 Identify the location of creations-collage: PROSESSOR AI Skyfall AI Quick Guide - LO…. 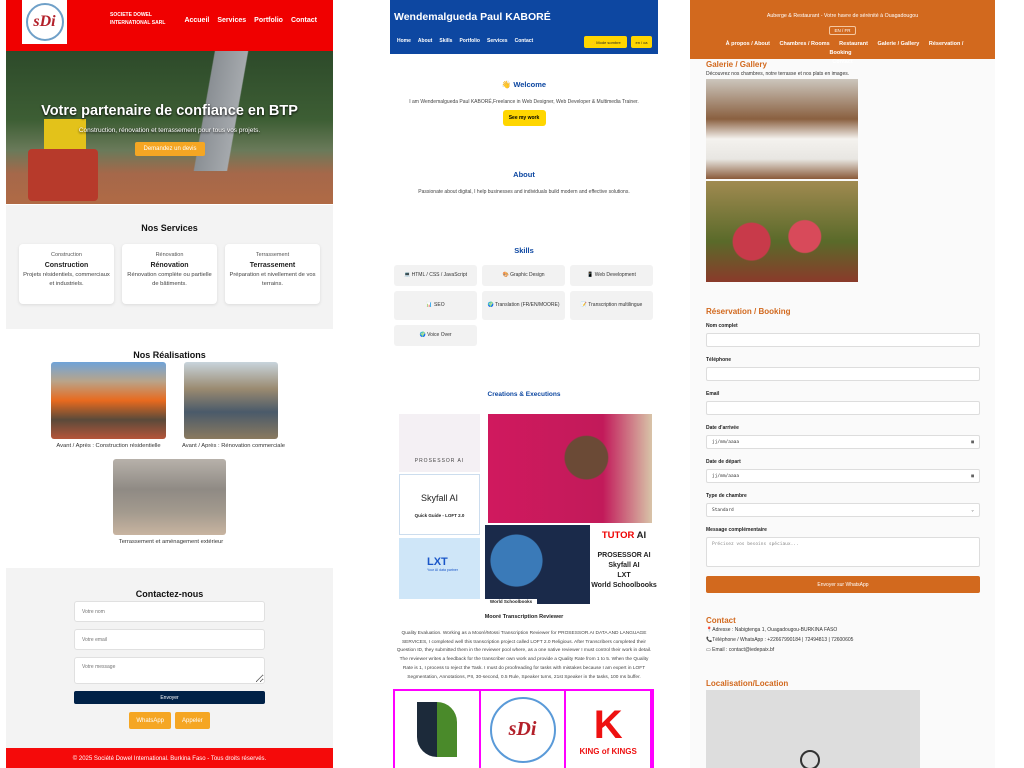
(524, 504).